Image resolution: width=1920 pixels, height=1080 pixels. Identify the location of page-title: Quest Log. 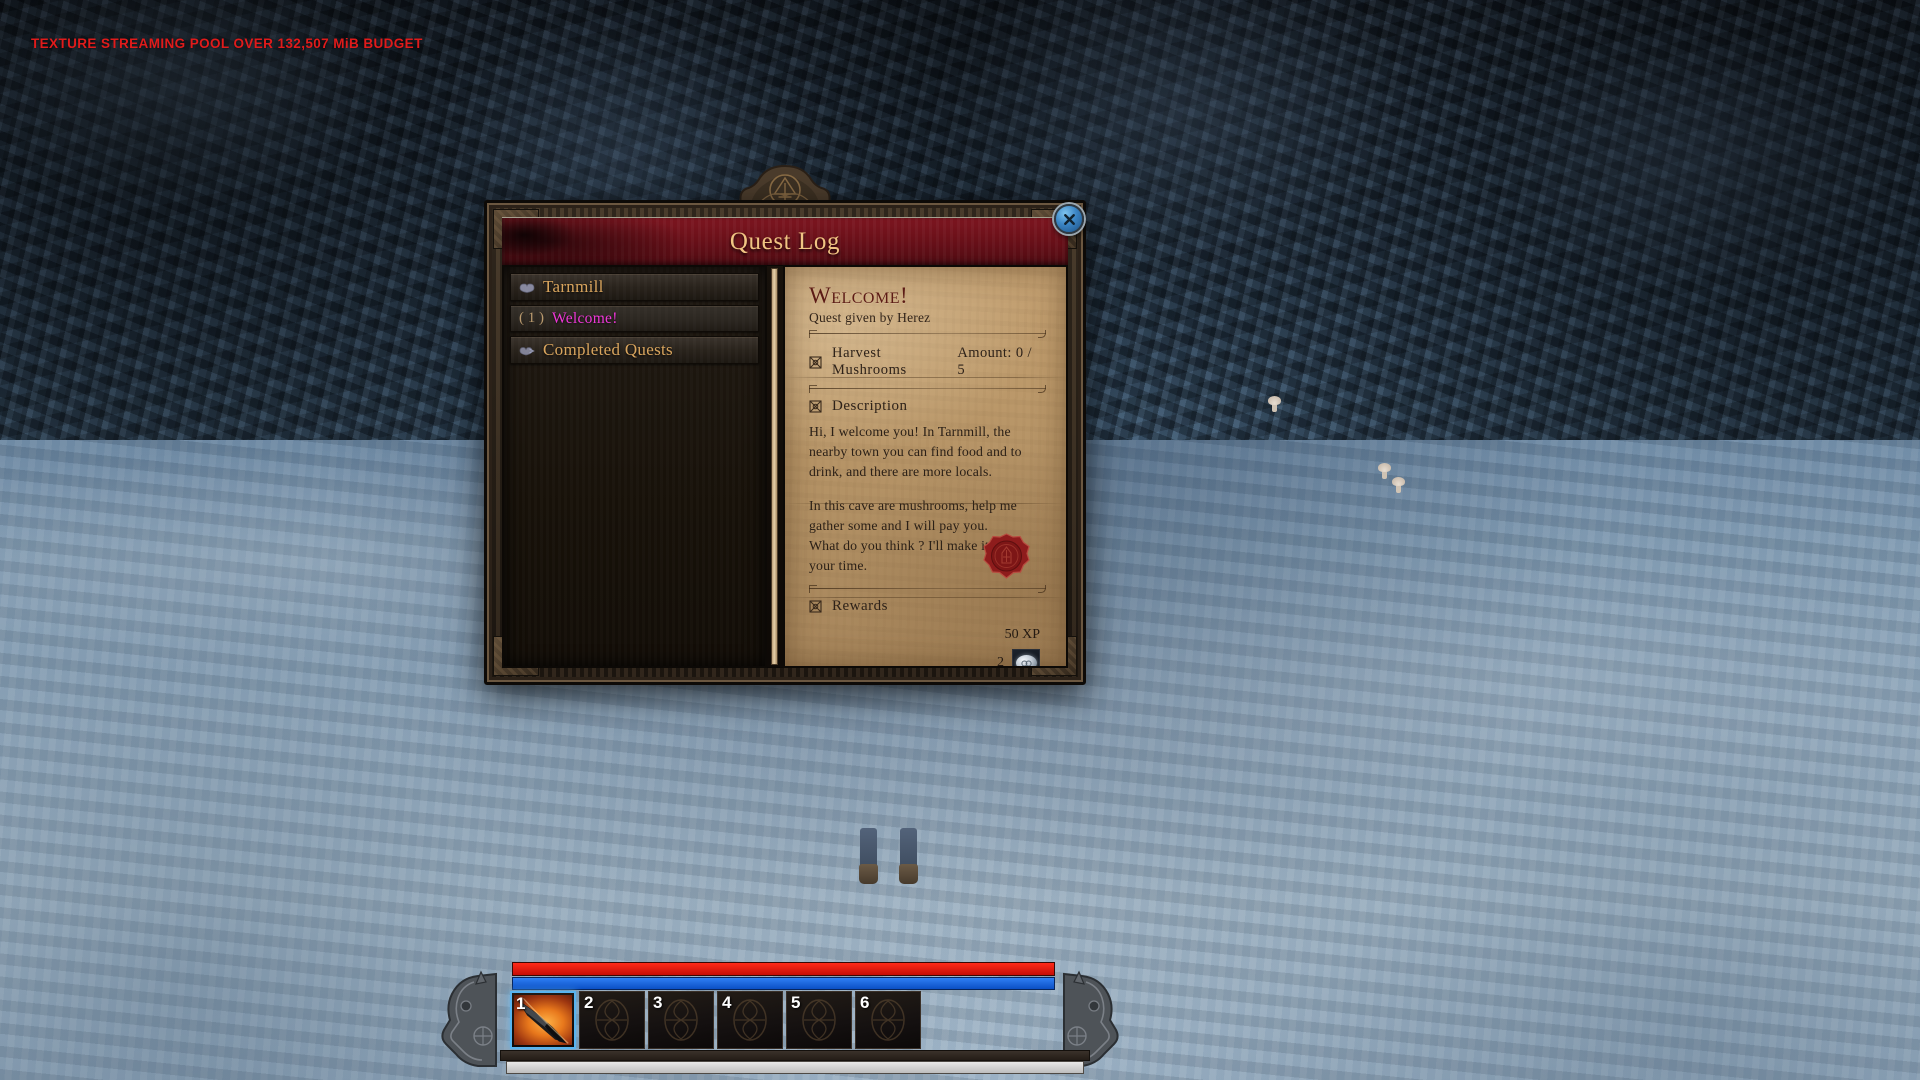
(785, 241).